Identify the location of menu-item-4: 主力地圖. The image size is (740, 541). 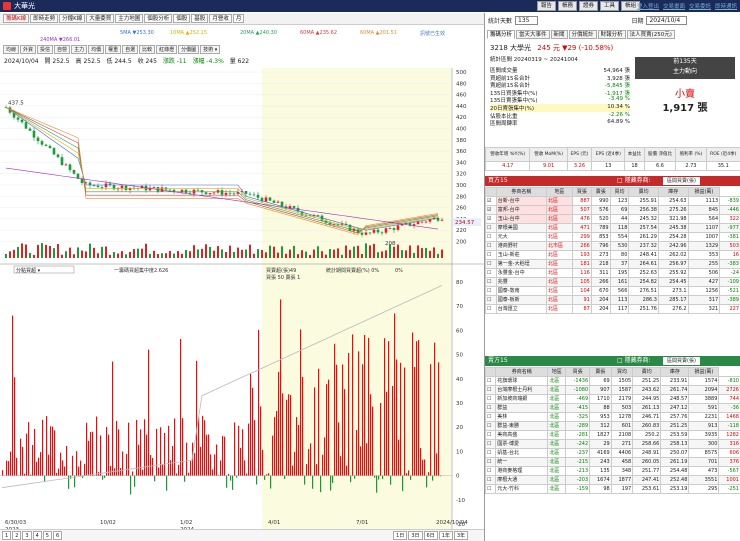
(129, 18).